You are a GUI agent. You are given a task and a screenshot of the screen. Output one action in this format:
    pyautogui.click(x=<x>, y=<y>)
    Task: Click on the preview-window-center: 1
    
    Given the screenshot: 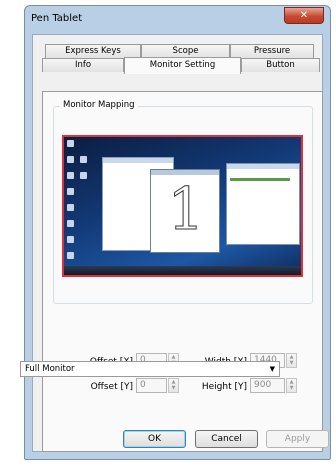 What is the action you would take?
    pyautogui.click(x=185, y=211)
    